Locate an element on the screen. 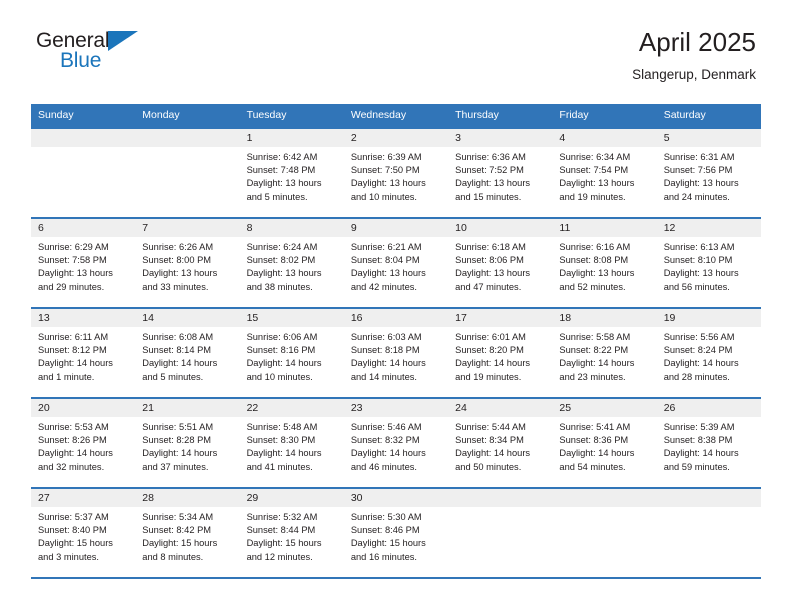  day-number: 23 is located at coordinates (396, 408).